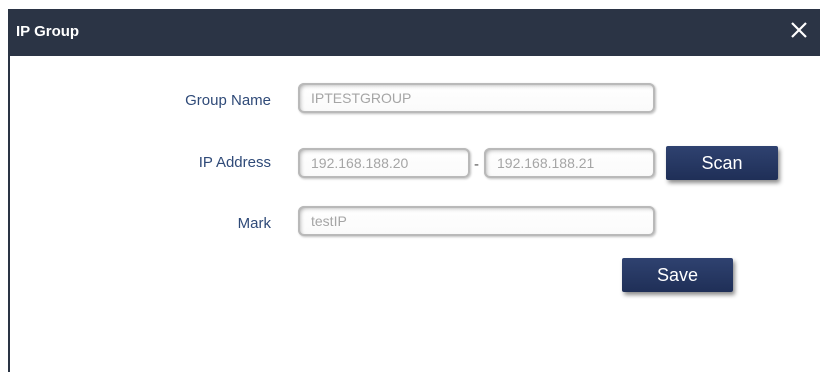 The height and width of the screenshot is (372, 820). What do you see at coordinates (476, 98) in the screenshot?
I see `group-name-input: IPTESTGROUP` at bounding box center [476, 98].